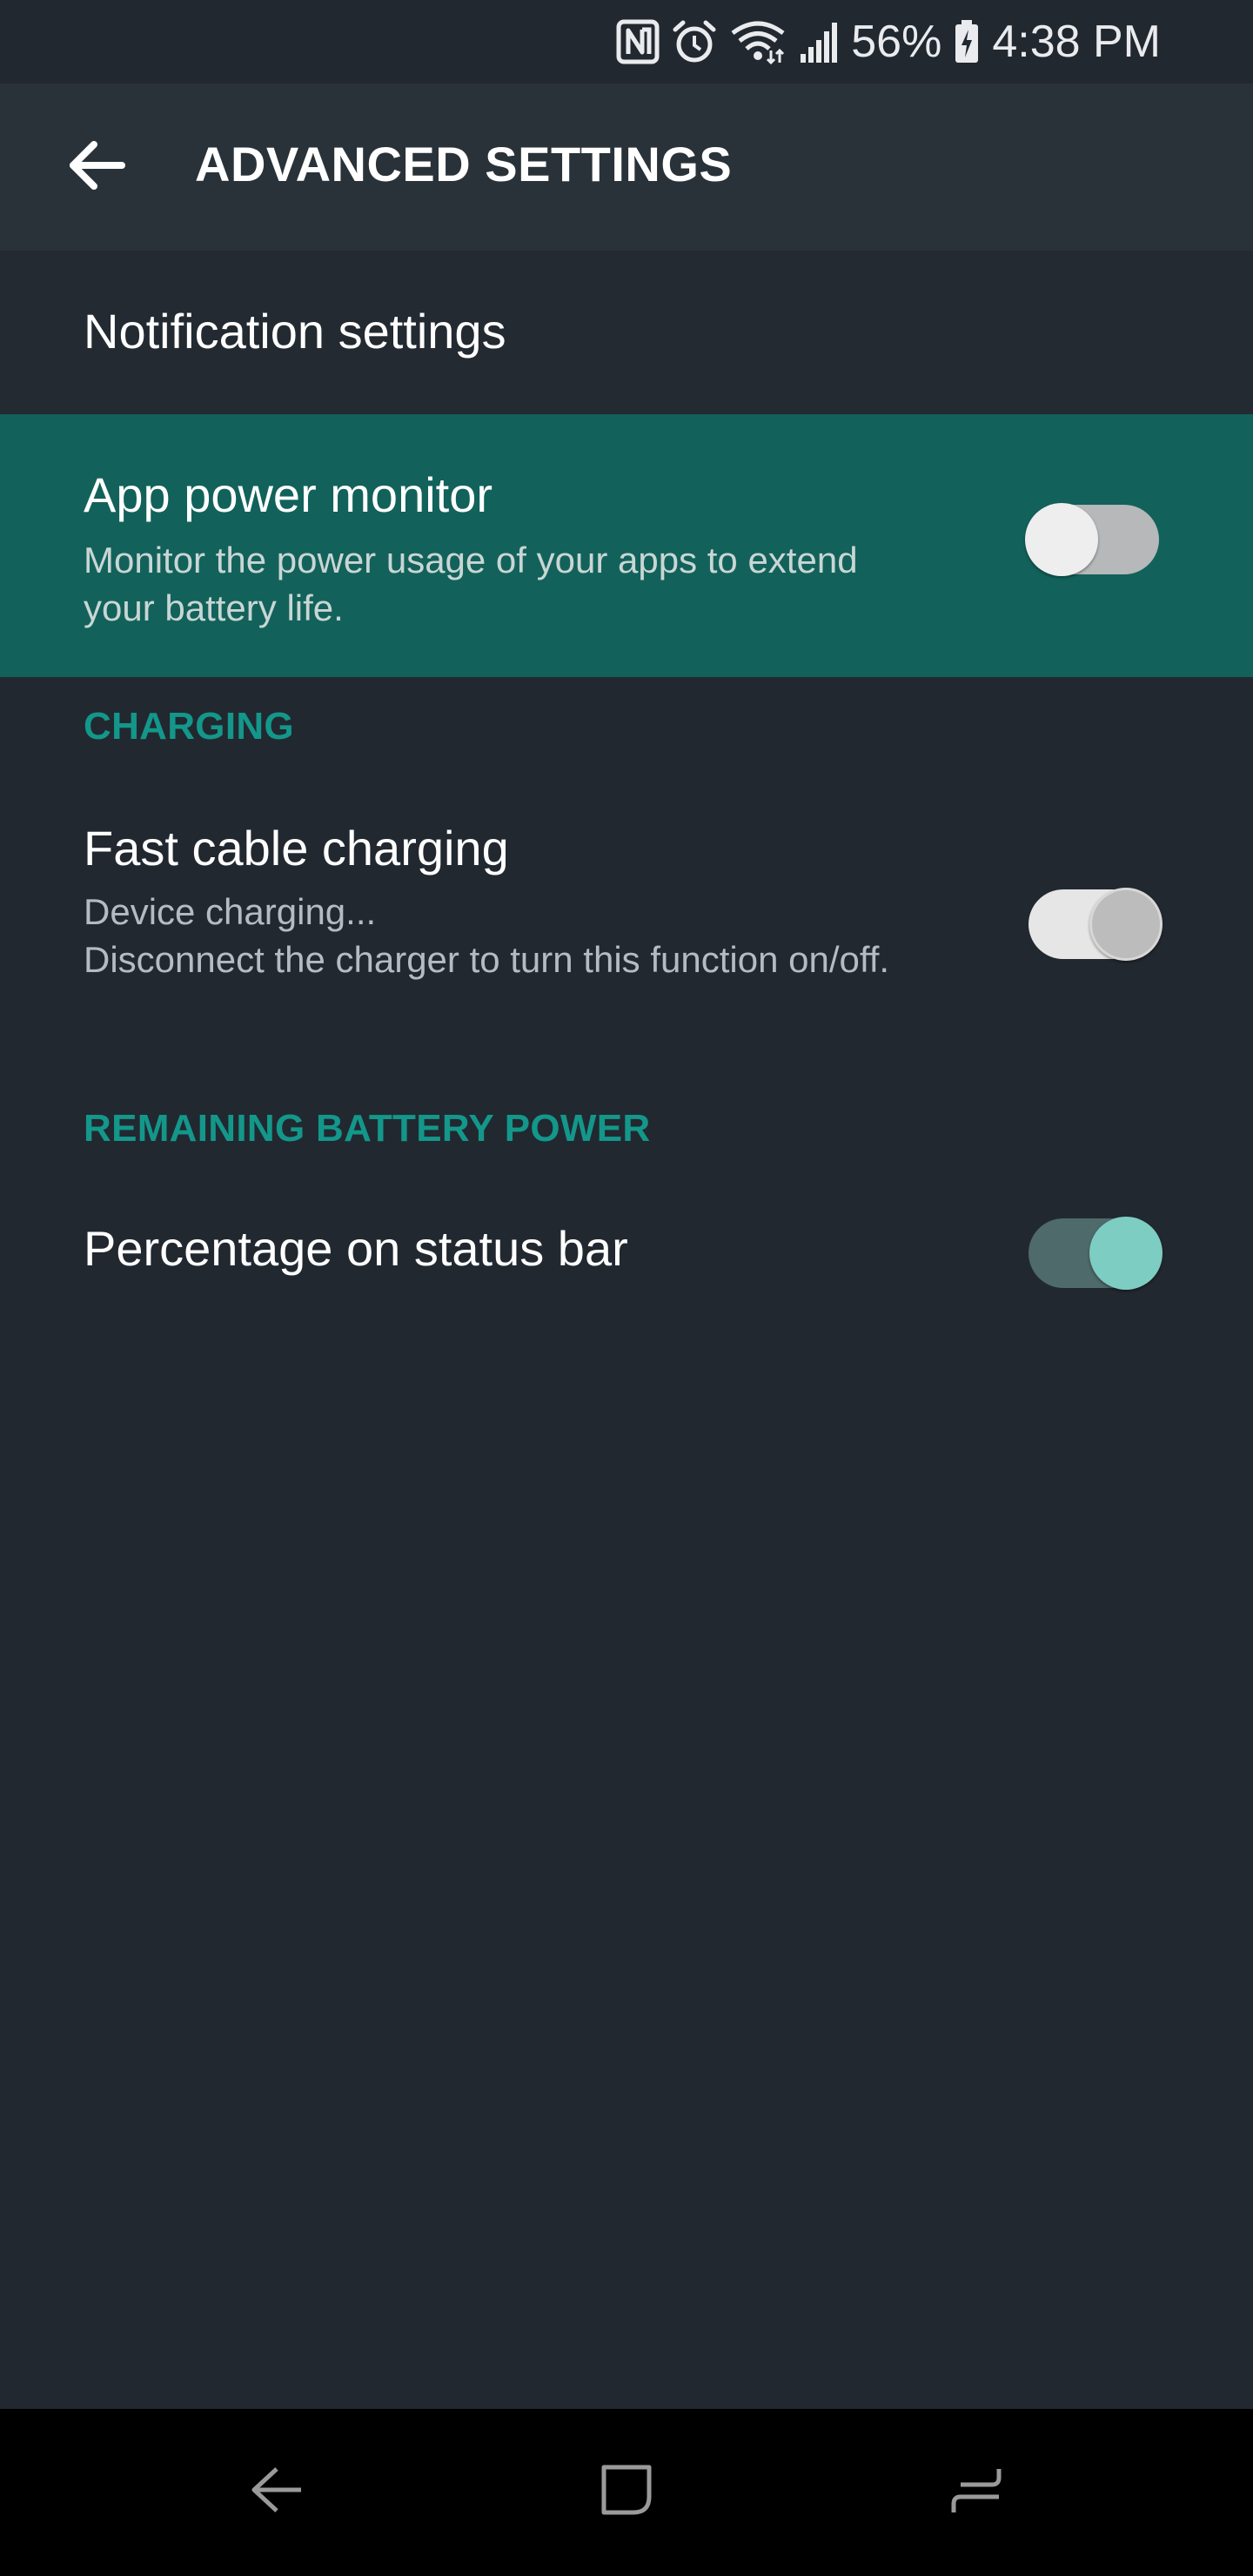  Describe the element at coordinates (296, 848) in the screenshot. I see `fast-cable-charging-label: Fast cable charging` at that location.